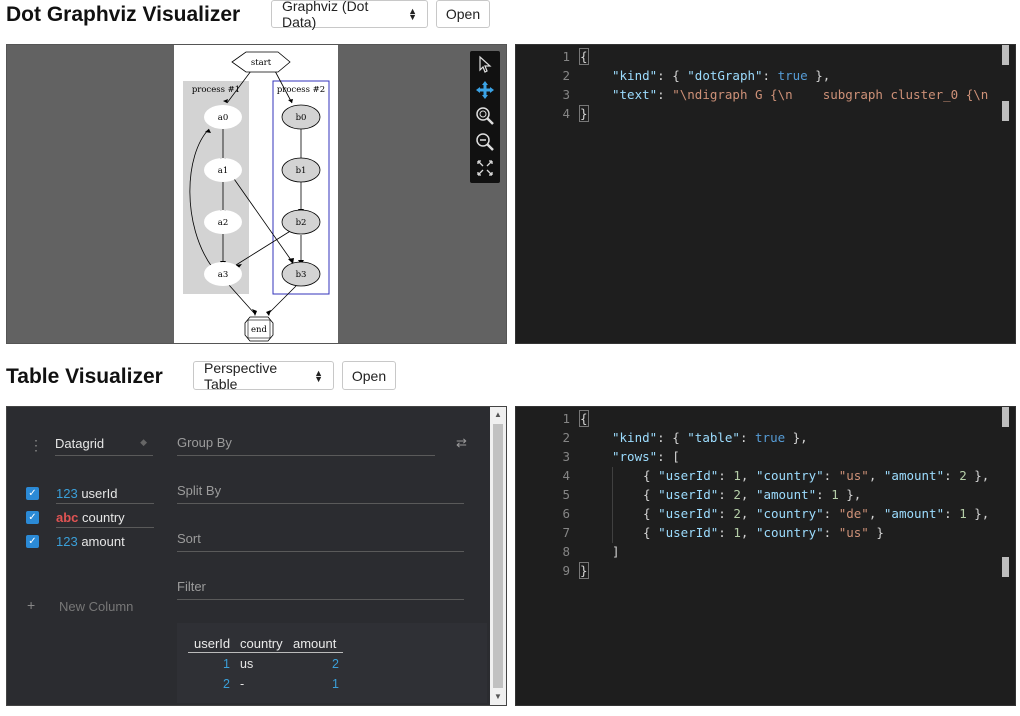  Describe the element at coordinates (80, 443) in the screenshot. I see `plugin-select-value: Datagrid` at that location.